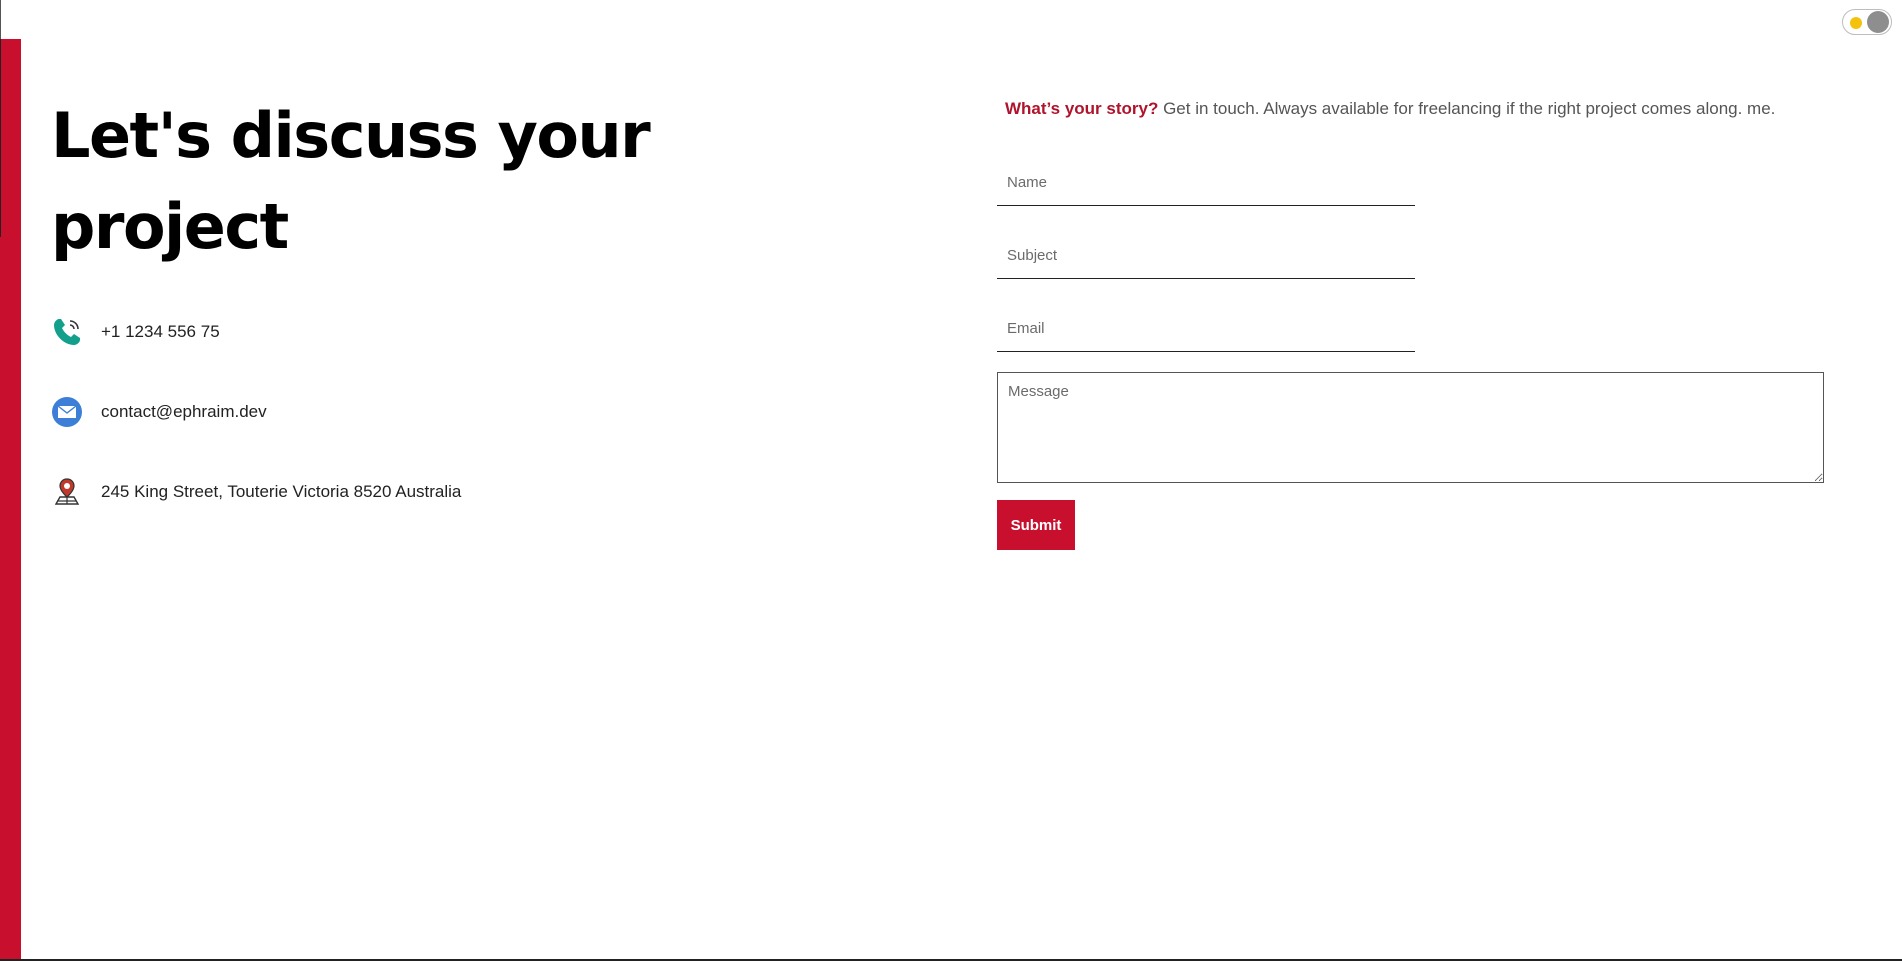 The image size is (1902, 961). I want to click on subject-input, so click(1206, 256).